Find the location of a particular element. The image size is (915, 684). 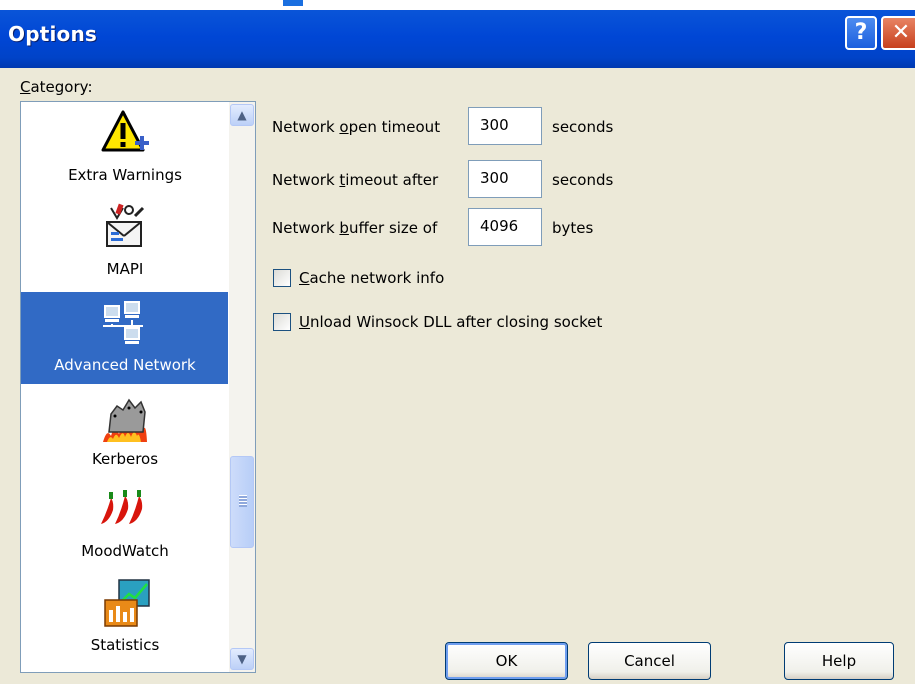

network-timeout-after-input: 300 is located at coordinates (505, 179).